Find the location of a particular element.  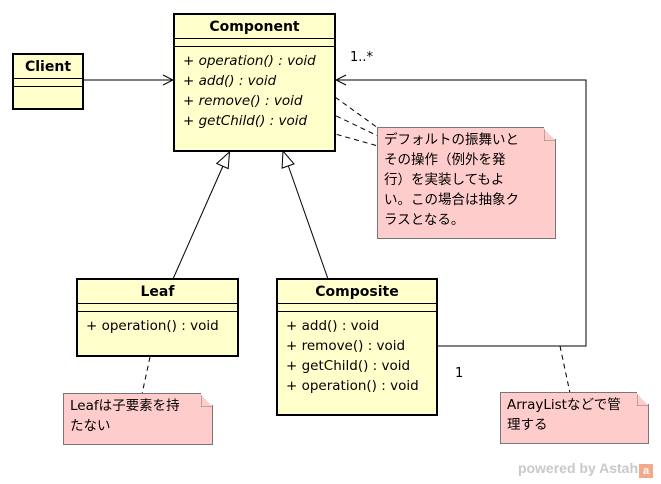

multiplicity-one: 1 is located at coordinates (459, 373).